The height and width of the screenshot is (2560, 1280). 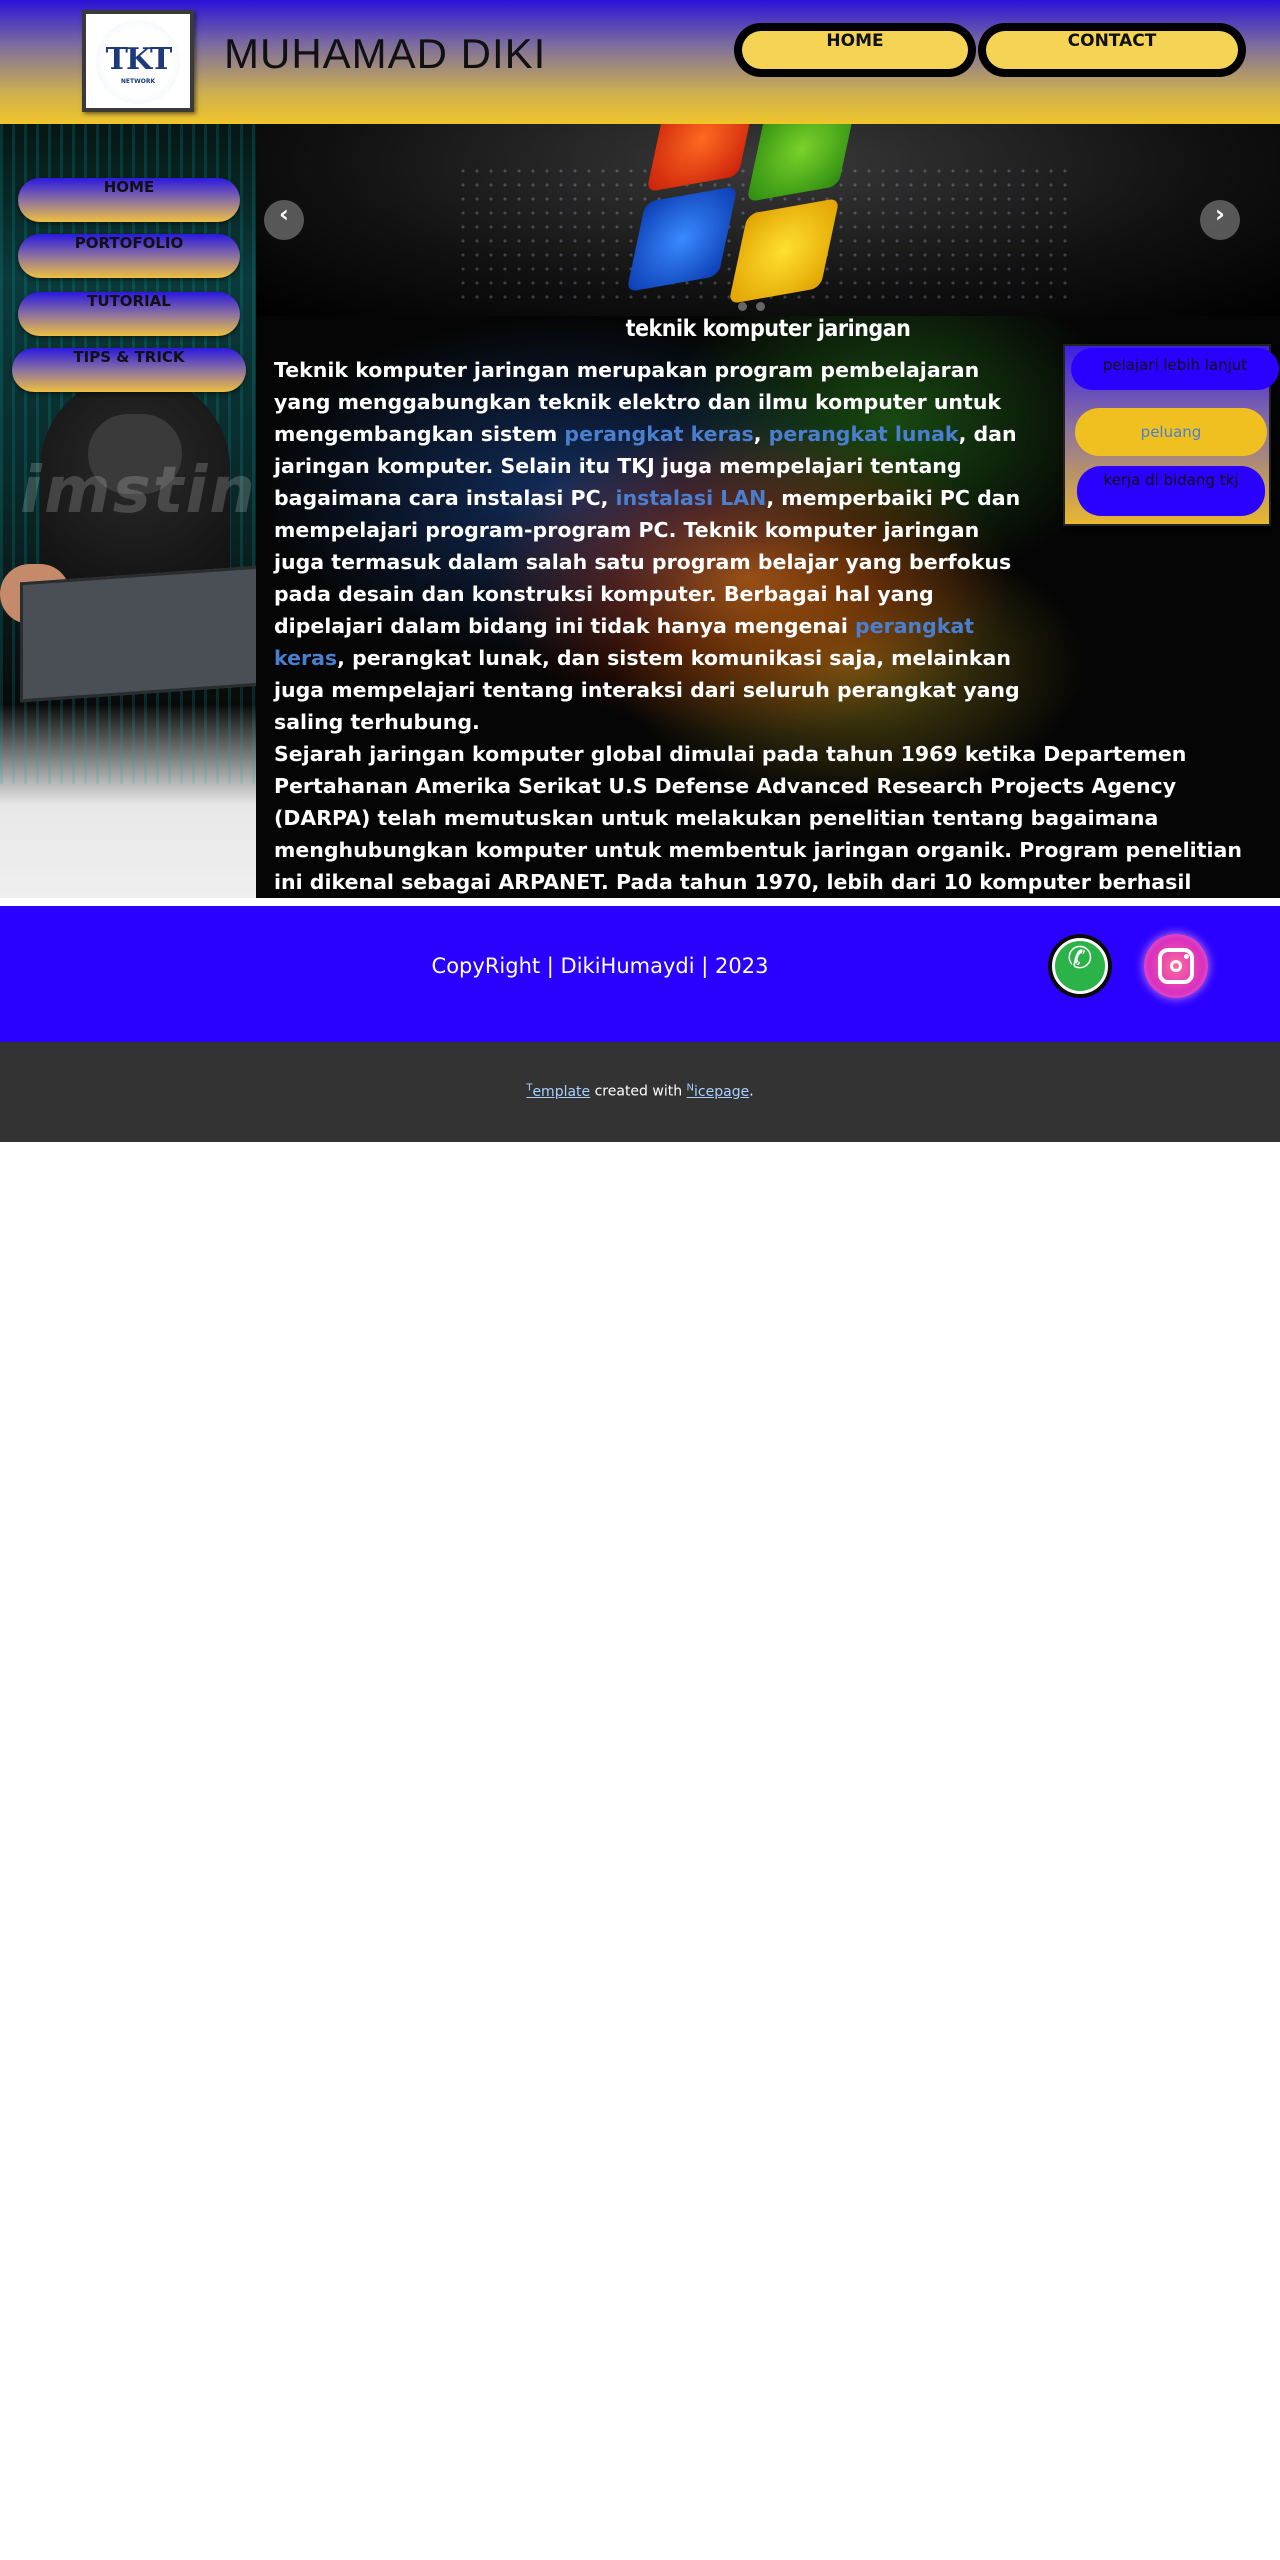 I want to click on template-credit: Template created with Nicepage., so click(x=640, y=1091).